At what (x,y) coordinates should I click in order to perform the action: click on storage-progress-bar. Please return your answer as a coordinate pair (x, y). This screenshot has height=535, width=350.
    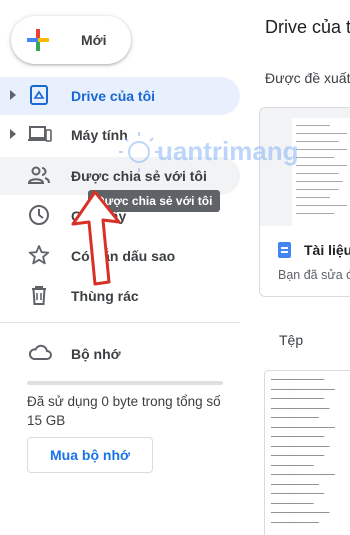
    Looking at the image, I should click on (125, 383).